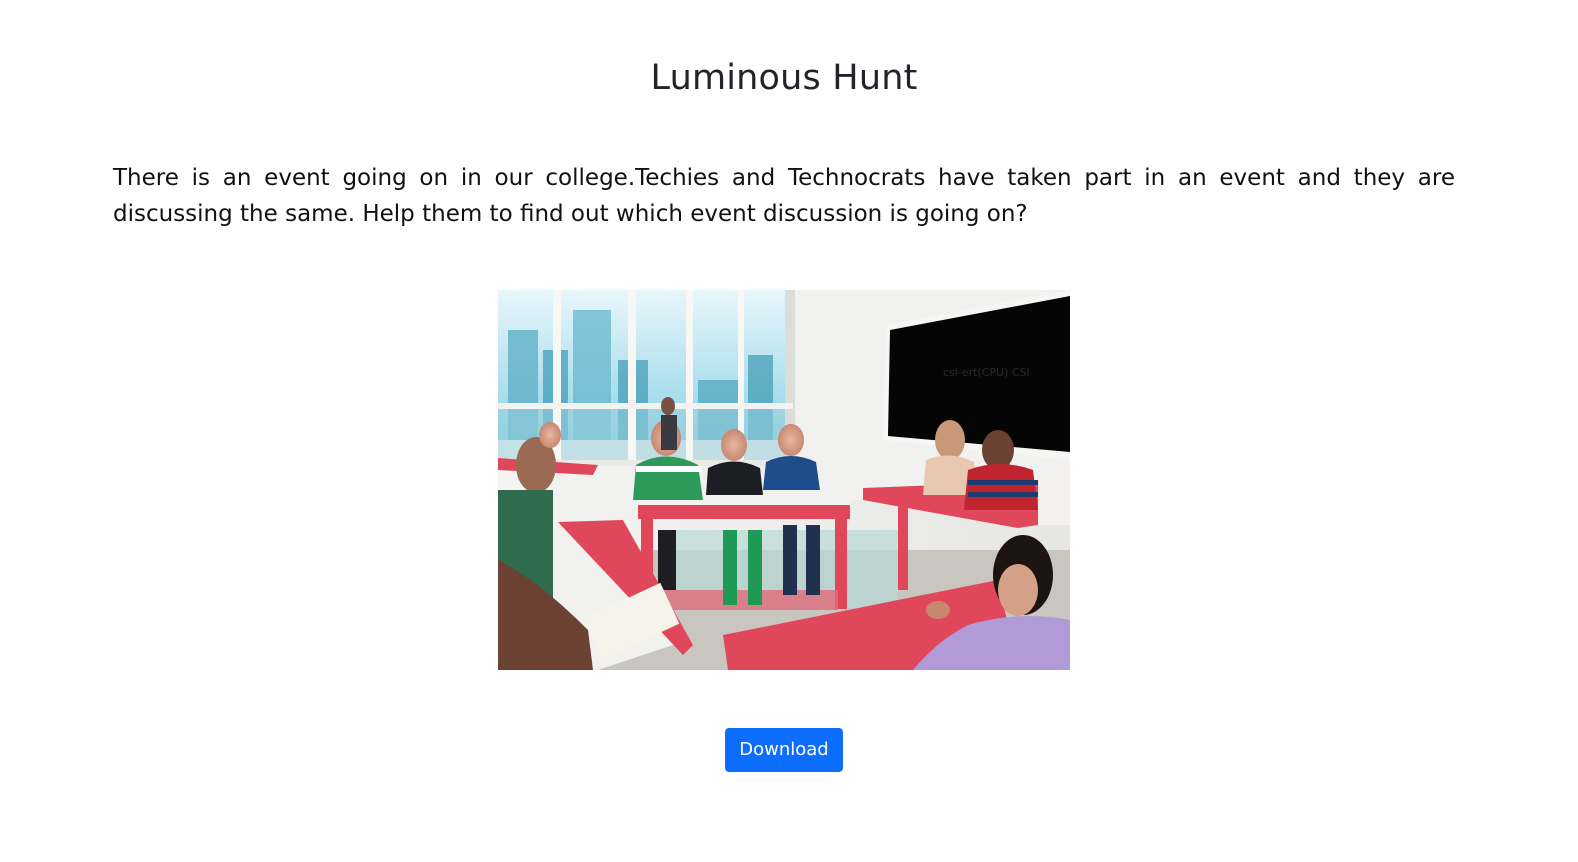 The width and height of the screenshot is (1578, 862). Describe the element at coordinates (784, 78) in the screenshot. I see `page-title: Luminous Hunt` at that location.